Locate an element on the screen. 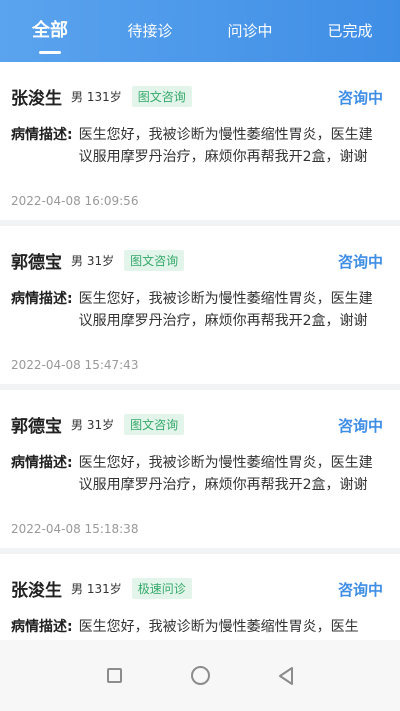  back-button is located at coordinates (286, 676).